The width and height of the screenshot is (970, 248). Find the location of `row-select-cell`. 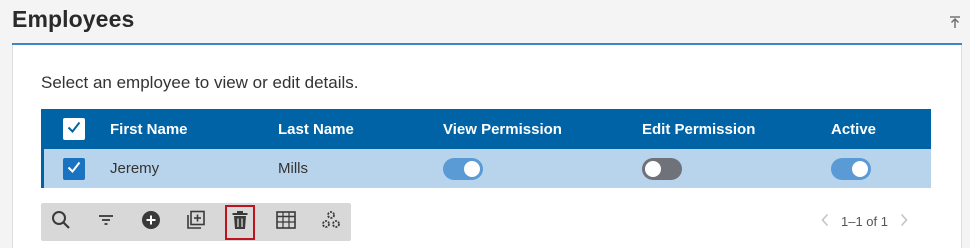

row-select-cell is located at coordinates (74, 168).